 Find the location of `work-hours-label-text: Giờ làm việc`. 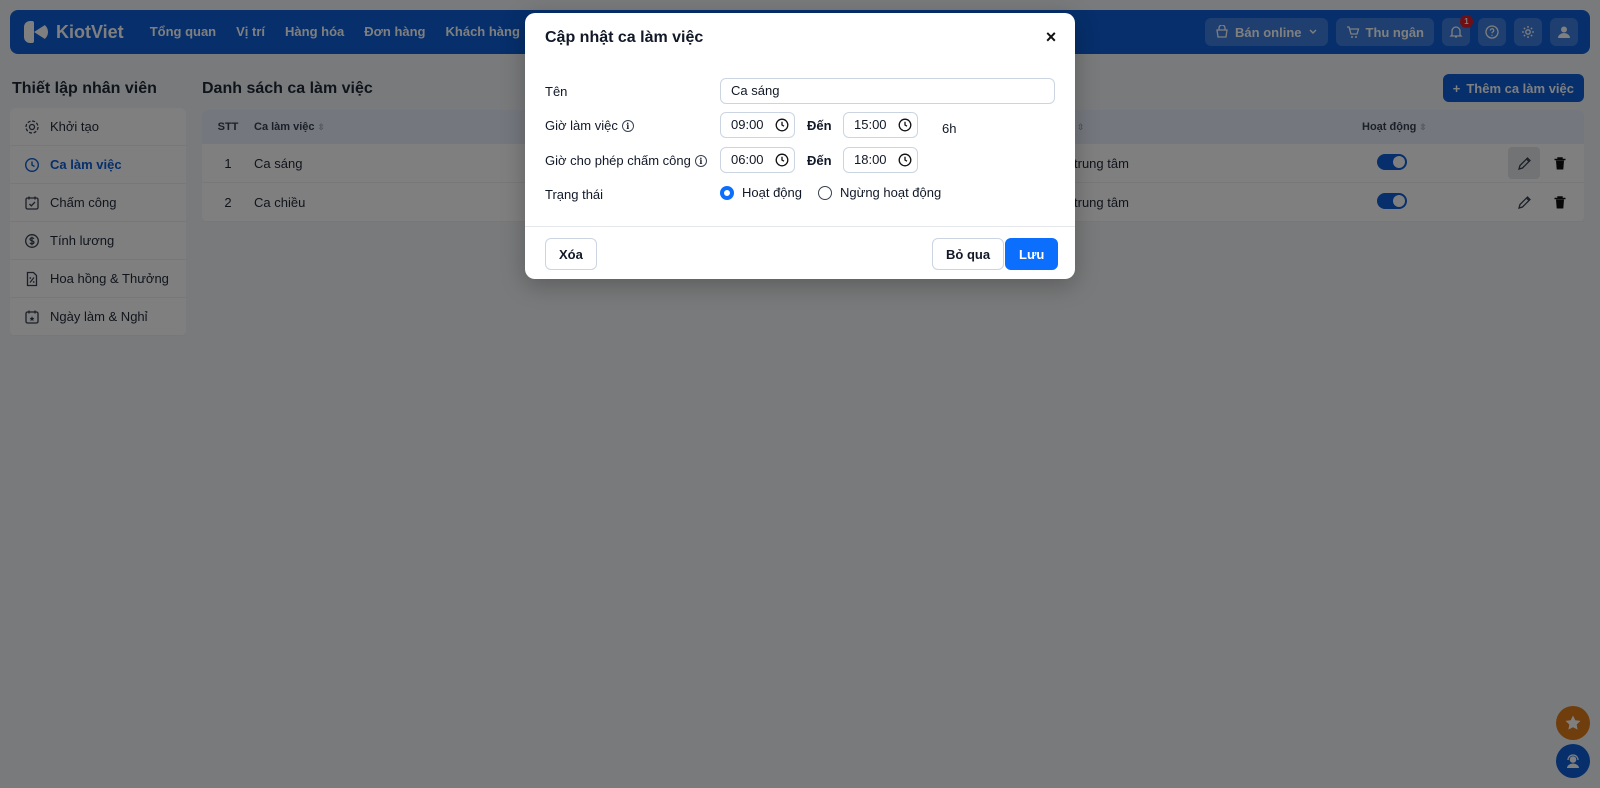

work-hours-label-text: Giờ làm việc is located at coordinates (581, 125).